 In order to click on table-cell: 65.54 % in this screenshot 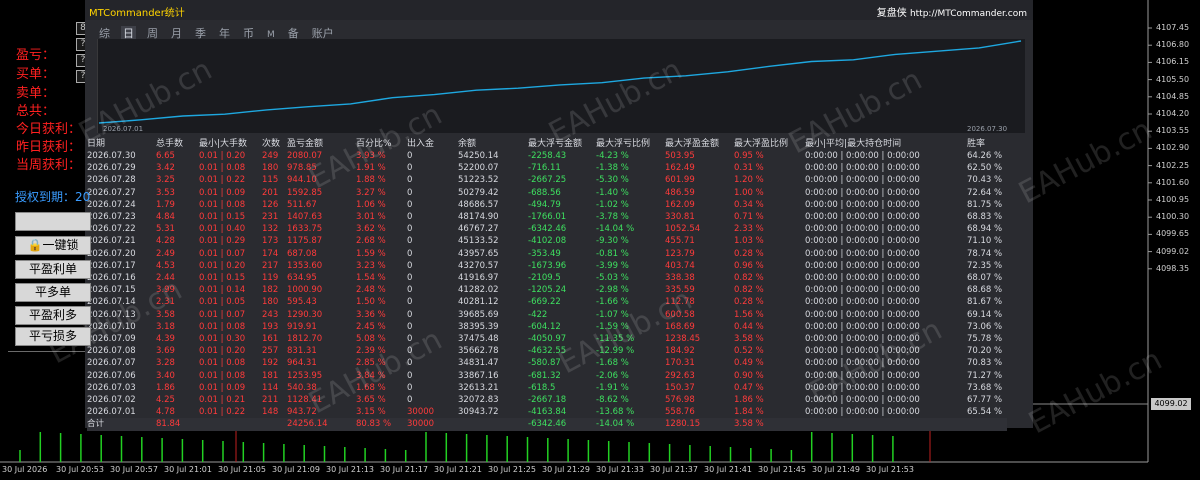, I will do `click(985, 412)`.